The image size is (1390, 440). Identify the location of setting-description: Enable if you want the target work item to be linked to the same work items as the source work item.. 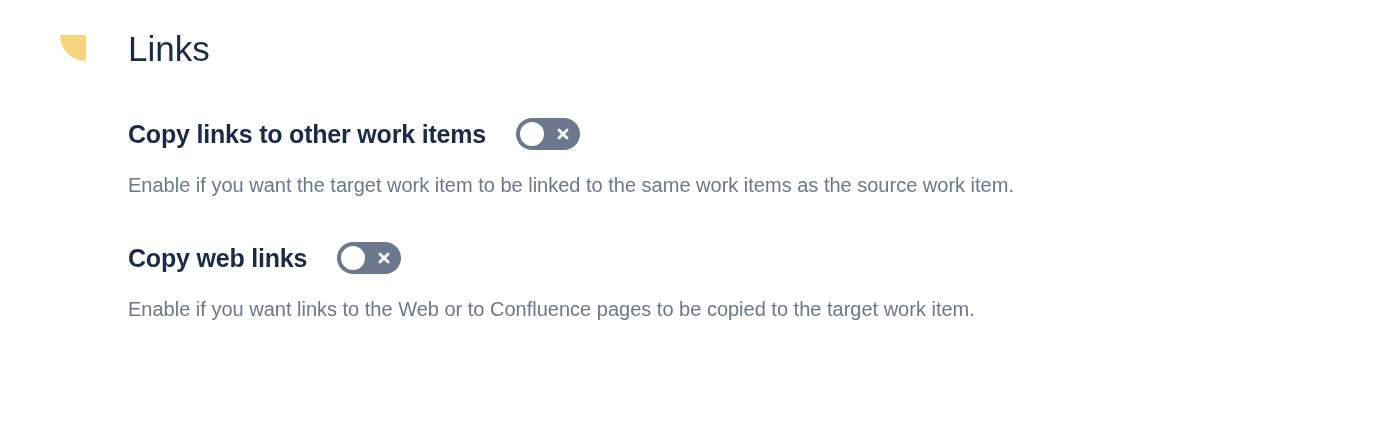
(571, 185).